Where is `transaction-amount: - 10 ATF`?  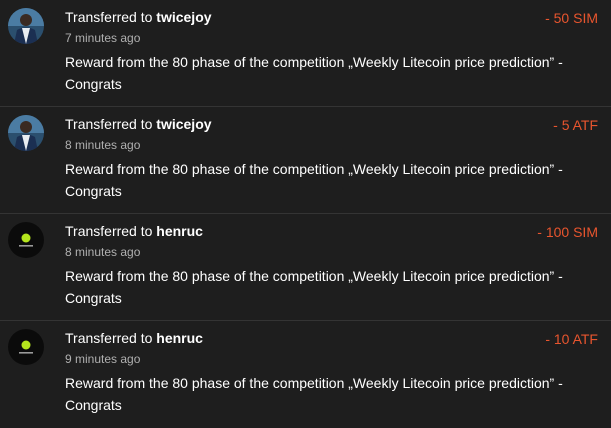
transaction-amount: - 10 ATF is located at coordinates (571, 339).